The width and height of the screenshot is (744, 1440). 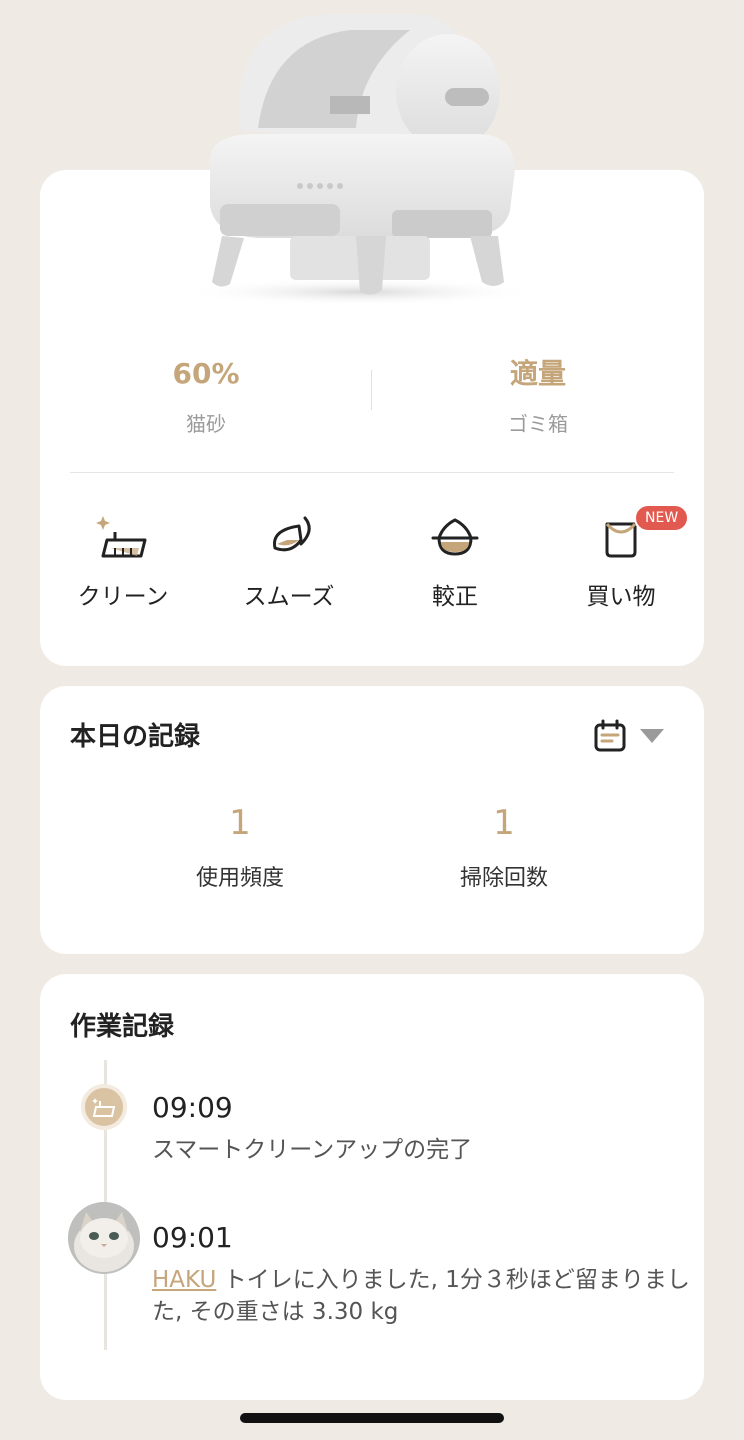 What do you see at coordinates (652, 736) in the screenshot?
I see `dropdown-arrow-icon` at bounding box center [652, 736].